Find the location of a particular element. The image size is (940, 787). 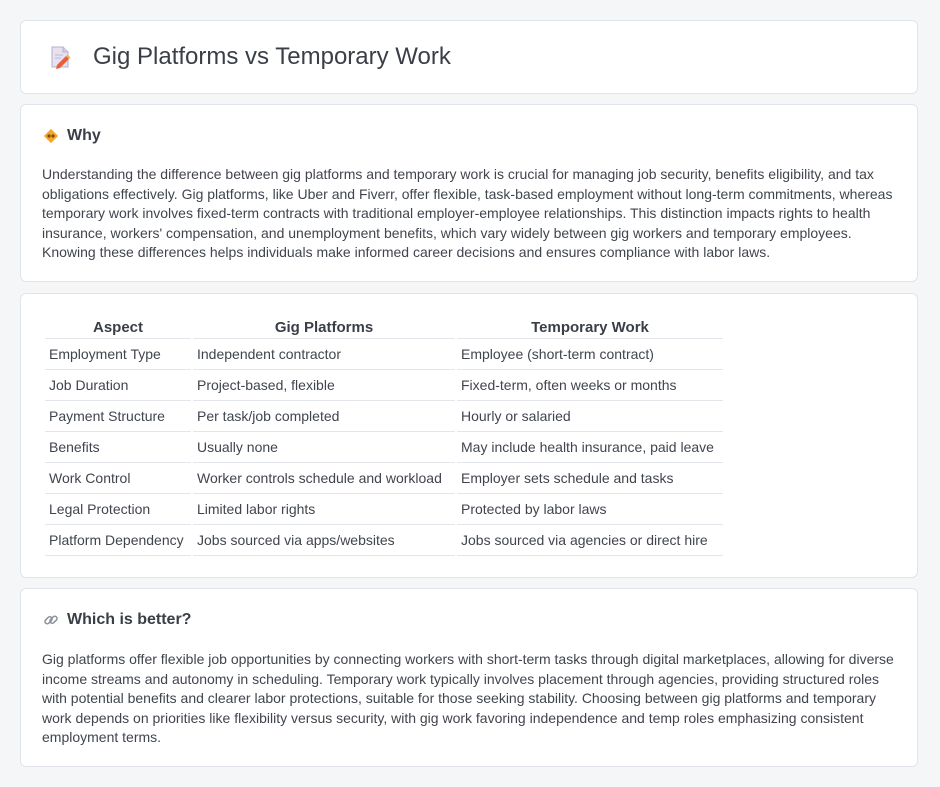

temp-cell: Jobs sourced via agencies or direct hire is located at coordinates (590, 540).